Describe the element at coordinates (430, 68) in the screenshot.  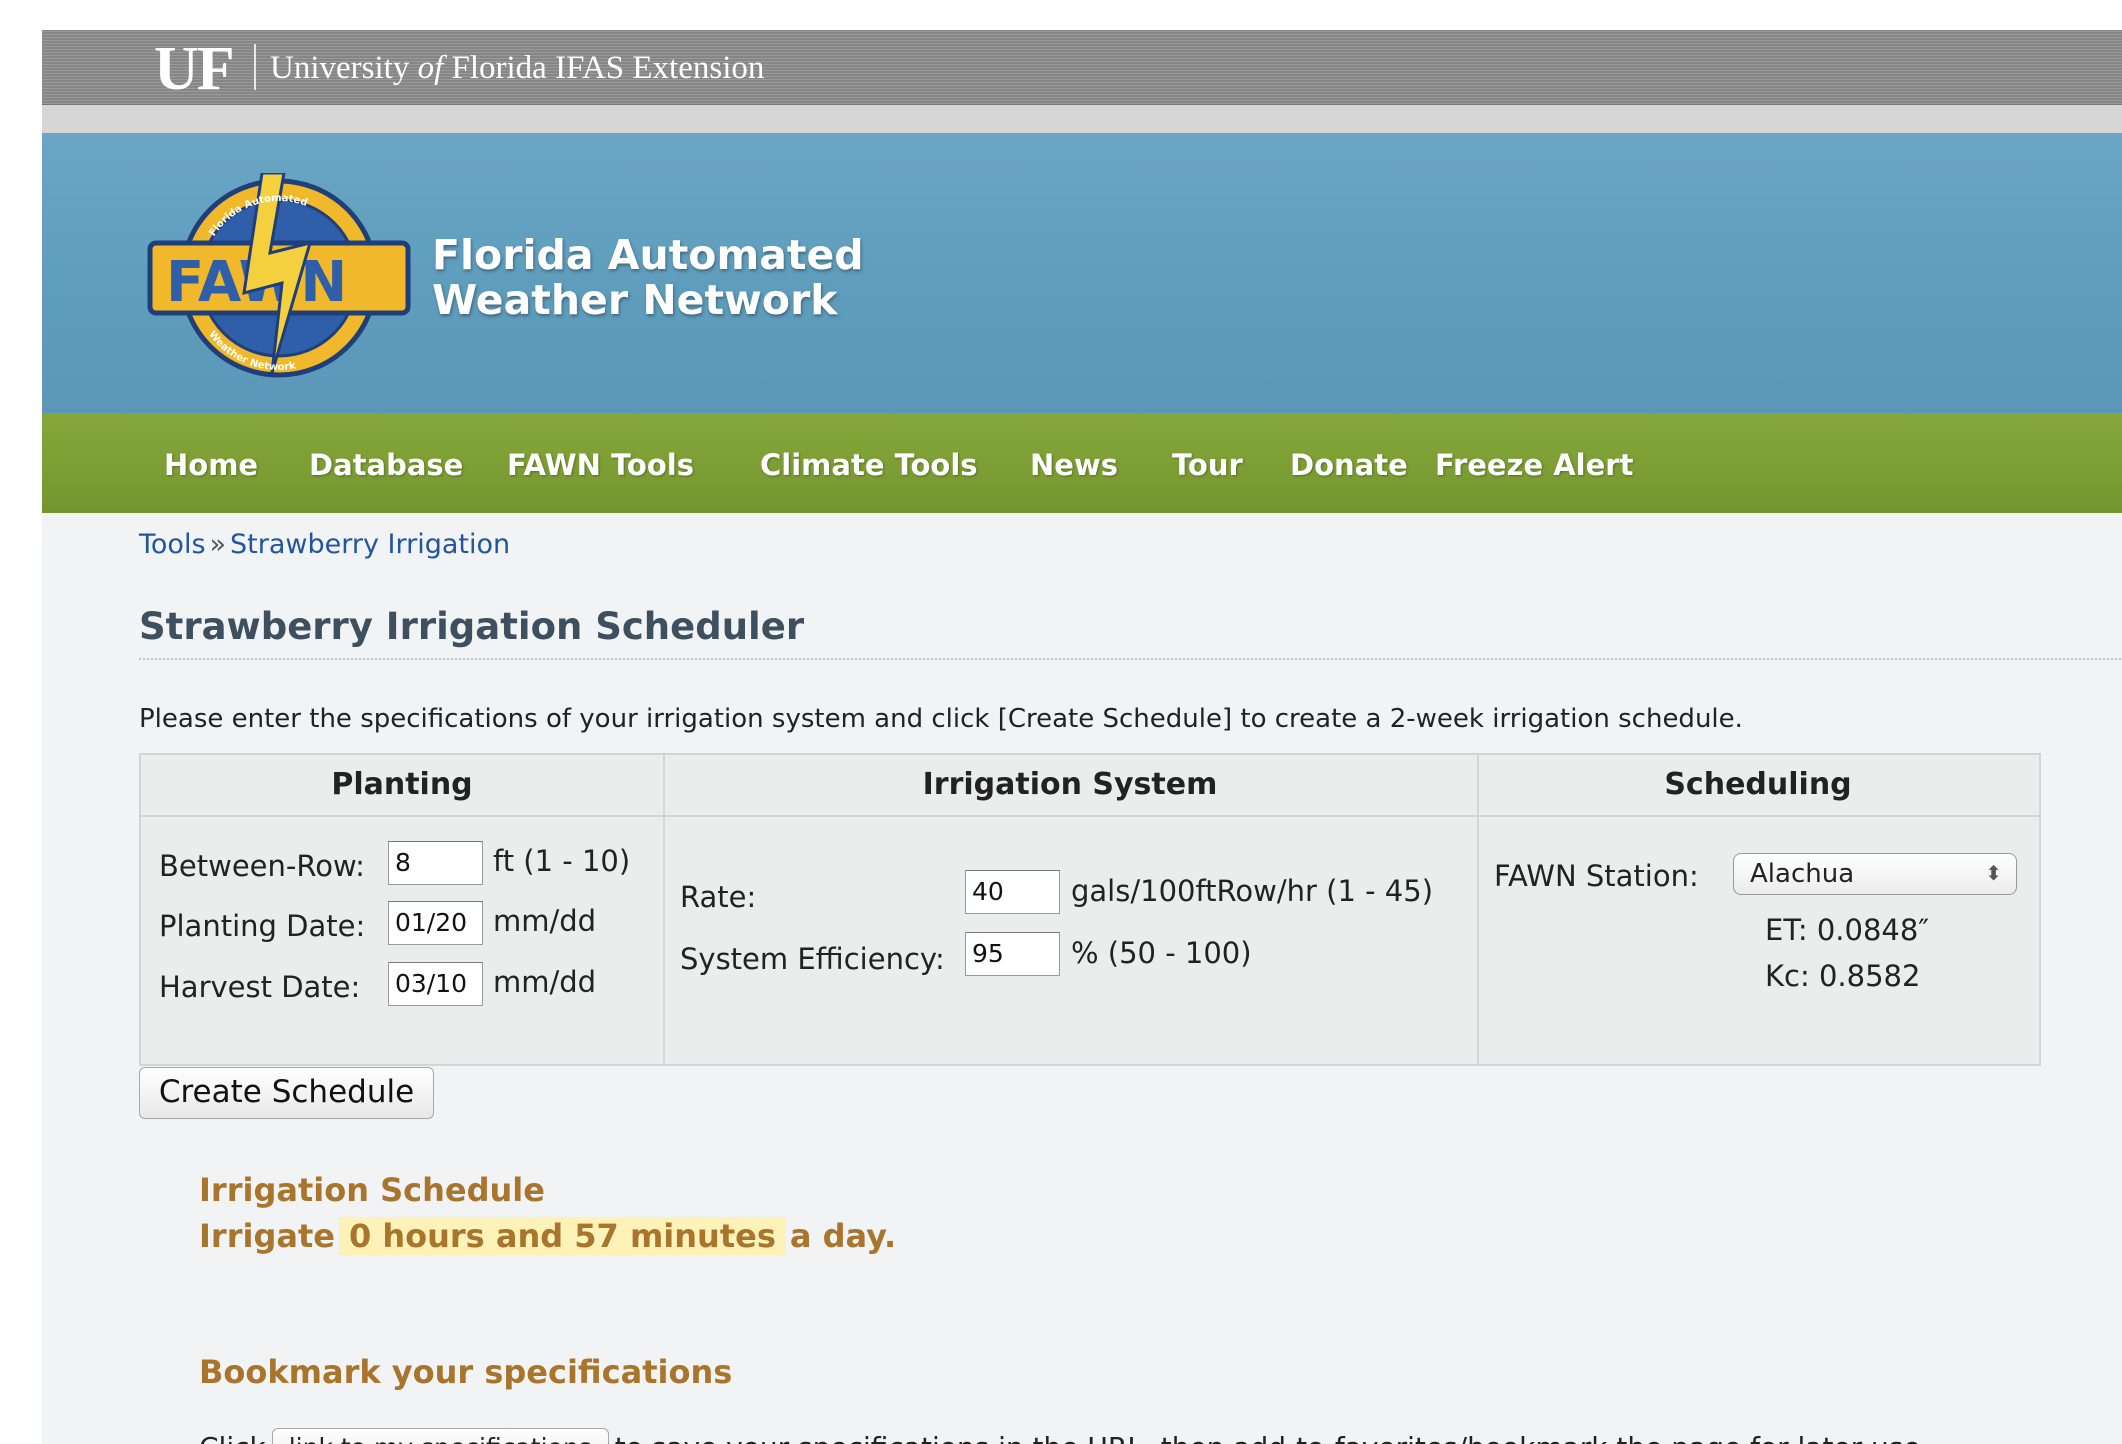
I see `org-of: of` at that location.